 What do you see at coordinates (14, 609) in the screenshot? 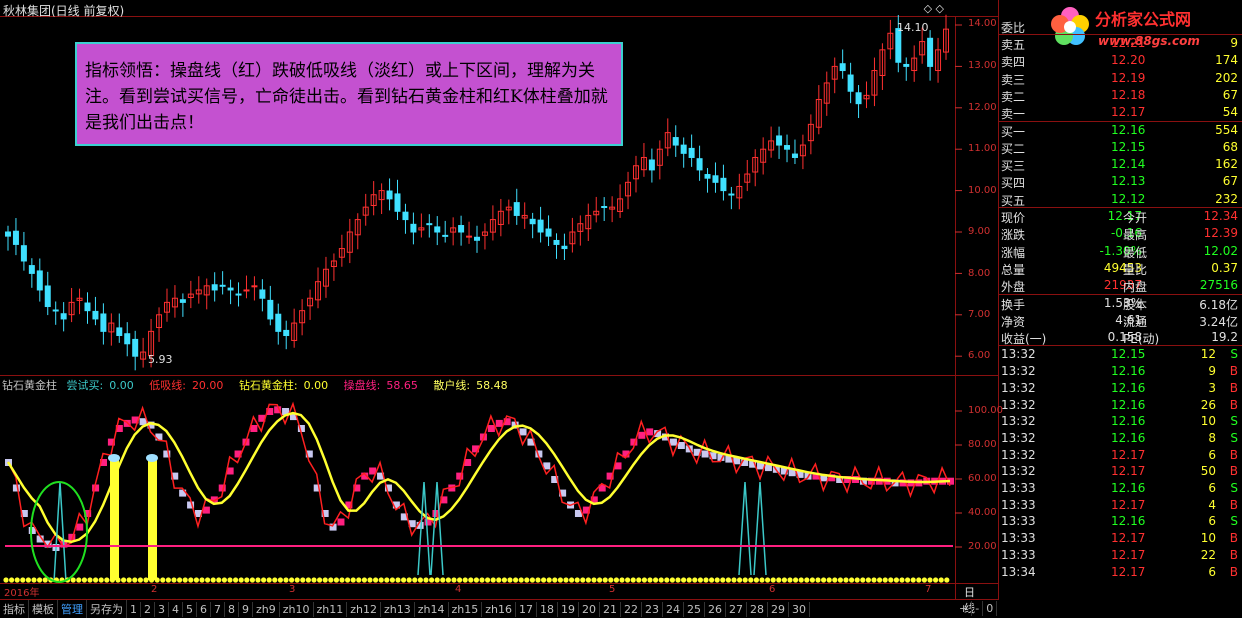
I see `tab-0: 指标` at bounding box center [14, 609].